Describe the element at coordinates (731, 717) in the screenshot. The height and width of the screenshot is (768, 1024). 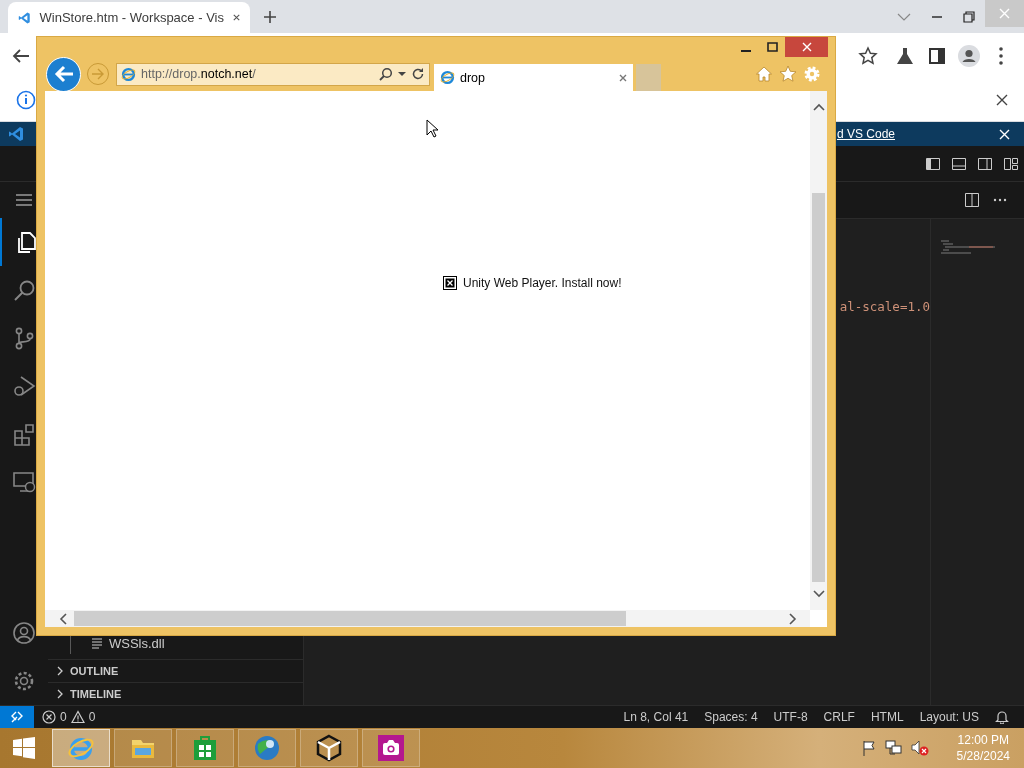
I see `status-item: Spaces: 4` at that location.